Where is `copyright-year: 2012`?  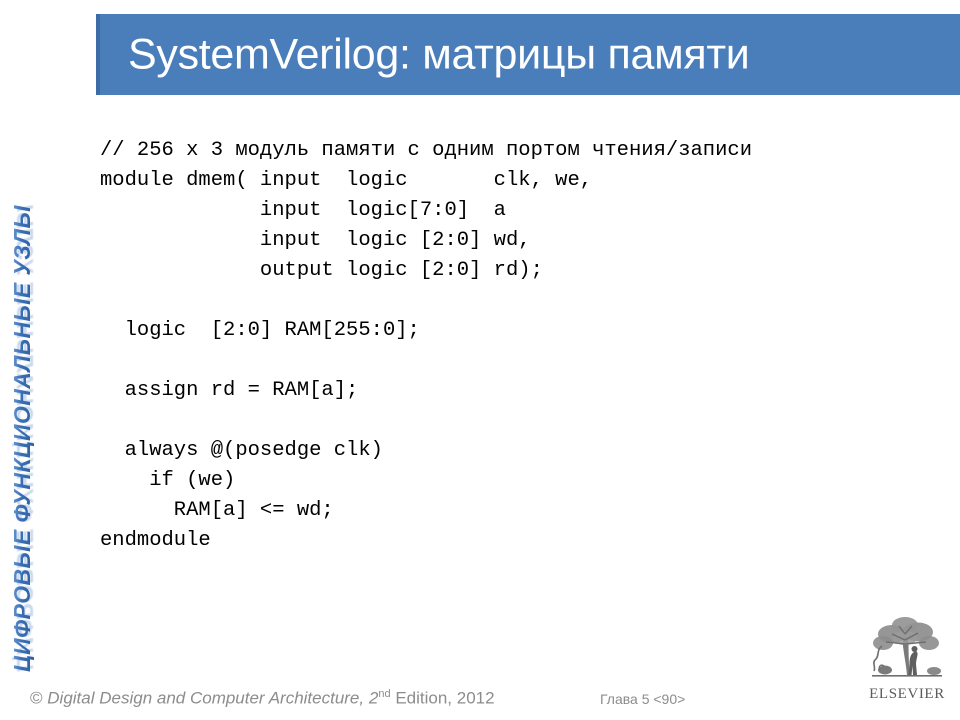
copyright-year: 2012 is located at coordinates (475, 698).